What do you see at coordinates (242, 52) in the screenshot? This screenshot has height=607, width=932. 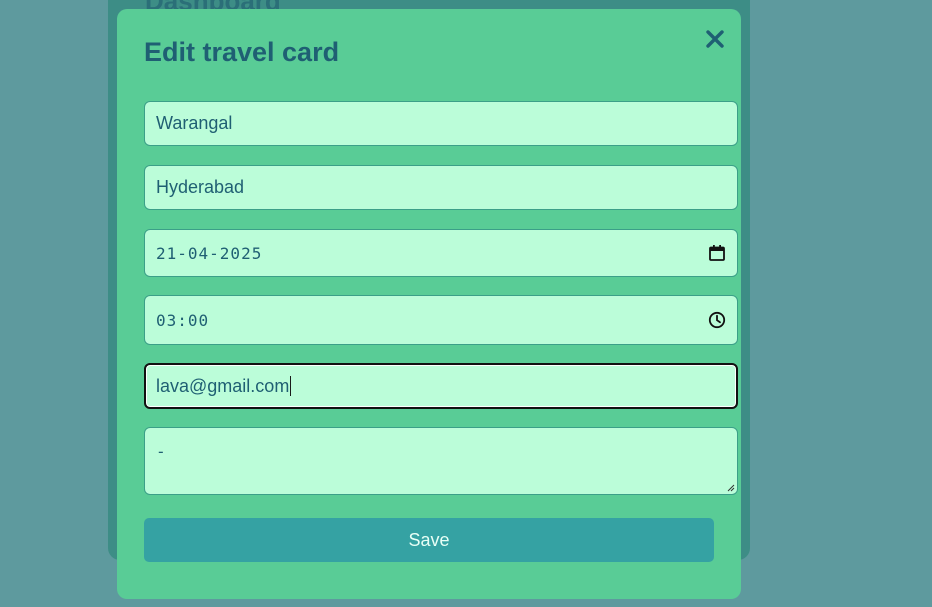 I see `modal-title: Edit travel card` at bounding box center [242, 52].